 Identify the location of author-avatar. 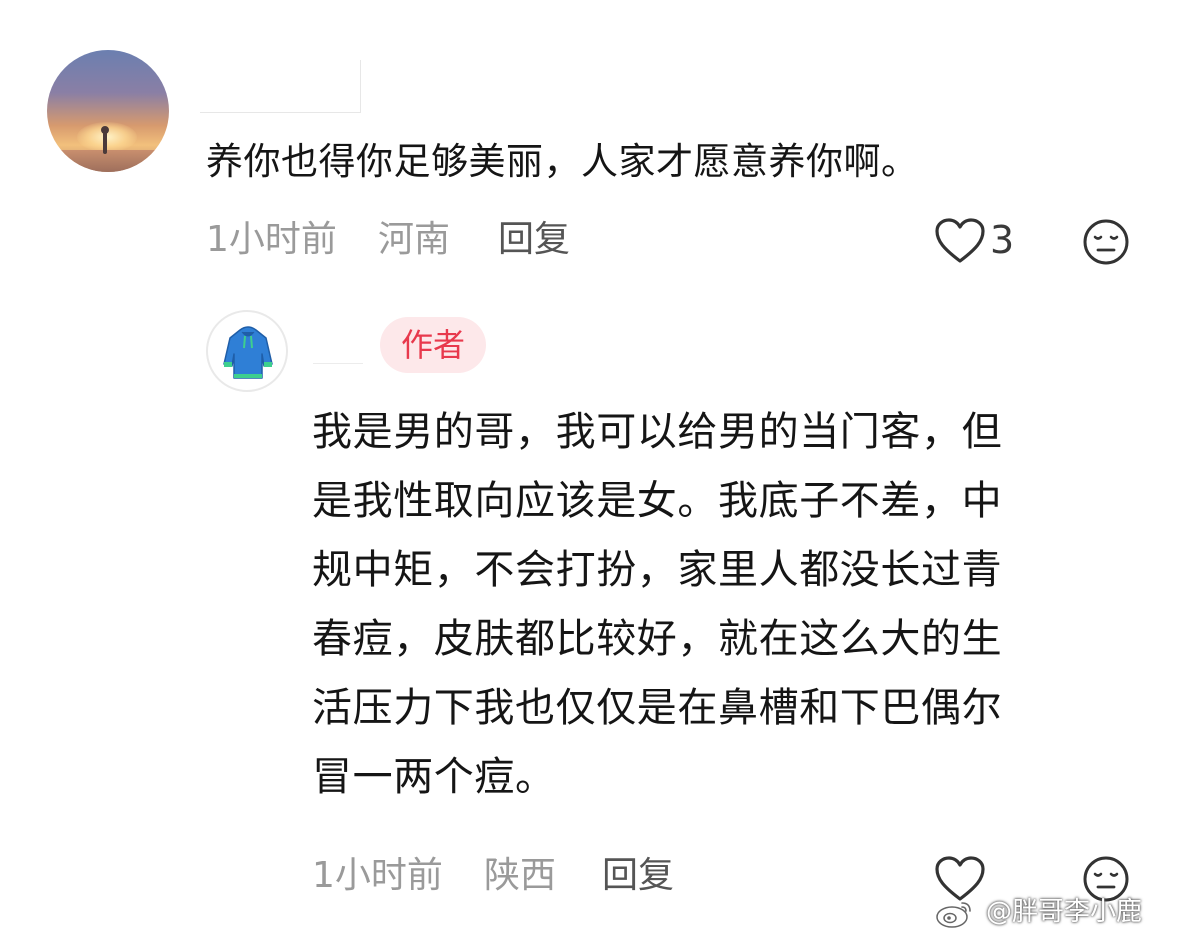
(247, 351).